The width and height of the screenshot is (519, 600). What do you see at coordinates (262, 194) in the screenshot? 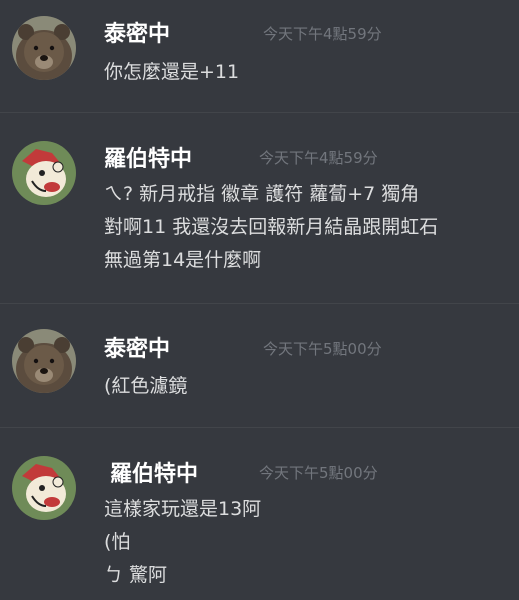
I see `message-text: ㄟ? 新月戒指 徽章 護符 蘿蔔+7 獨角` at bounding box center [262, 194].